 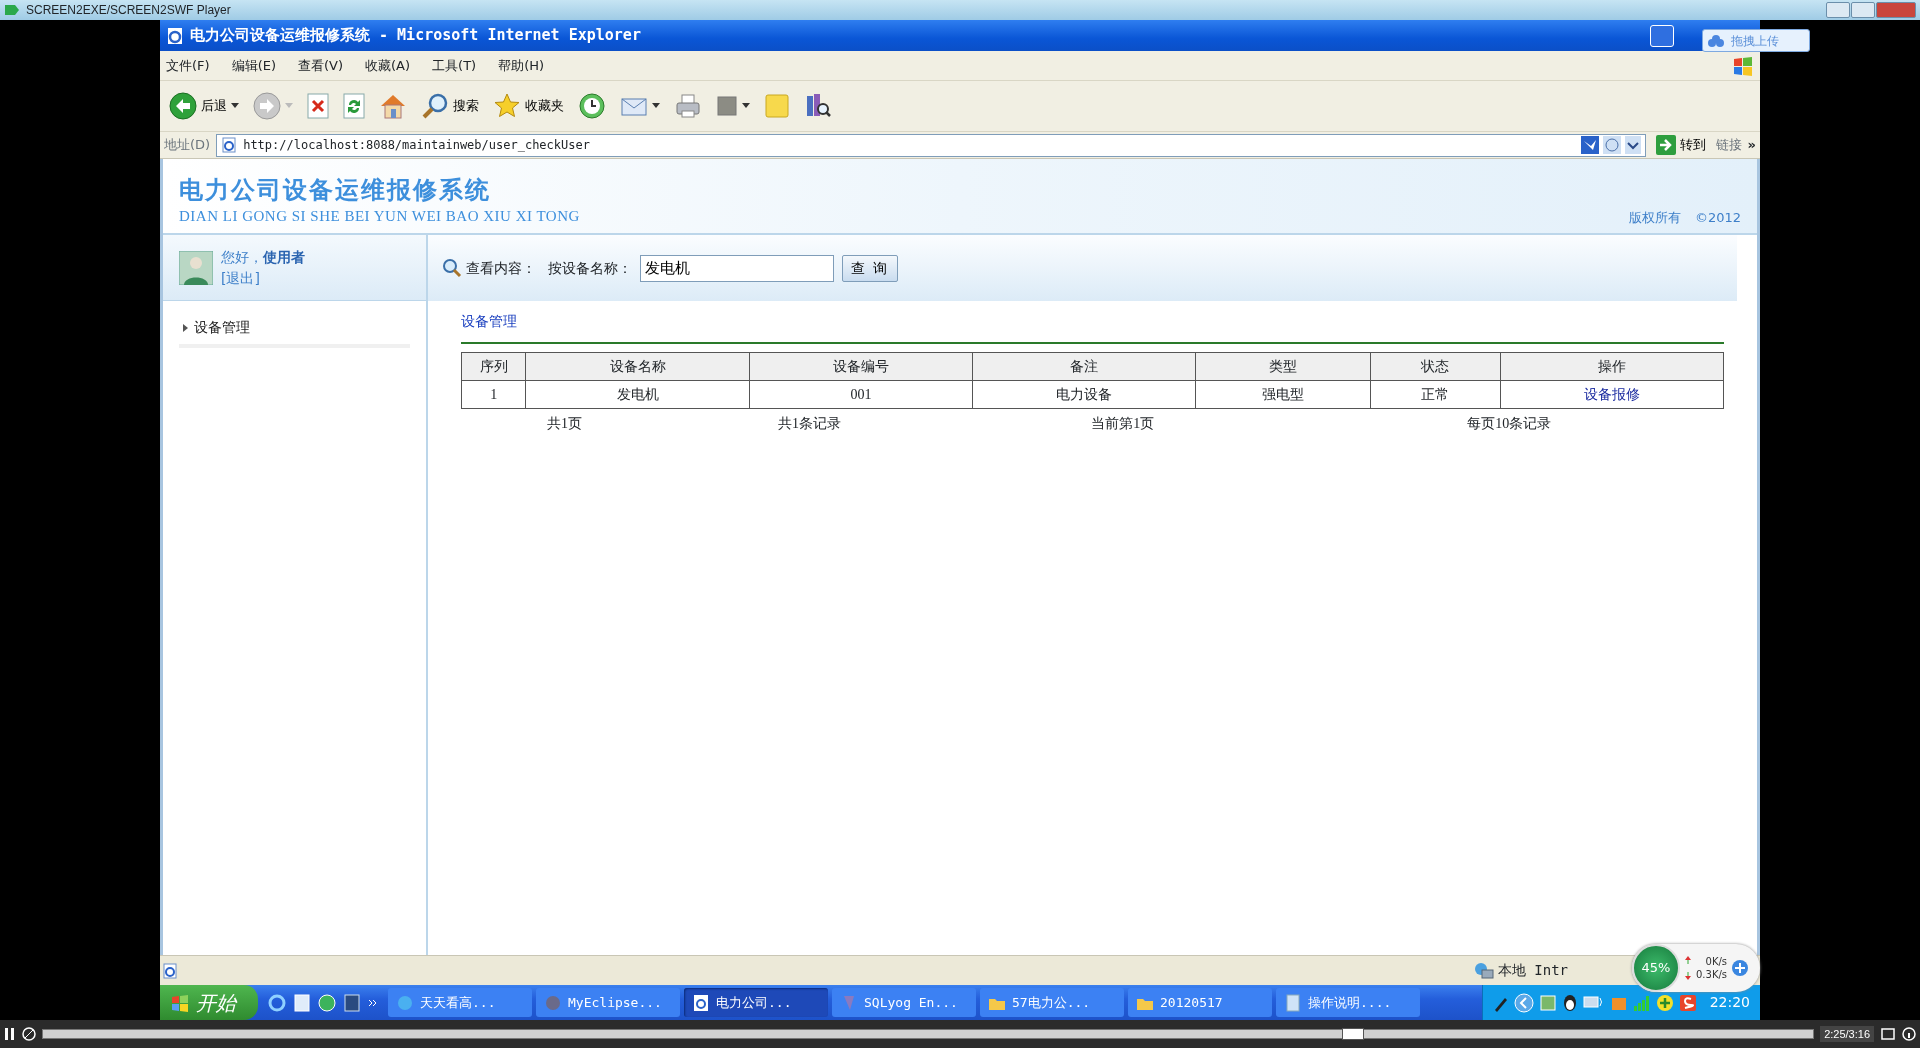 I want to click on cloud-icon, so click(x=1716, y=40).